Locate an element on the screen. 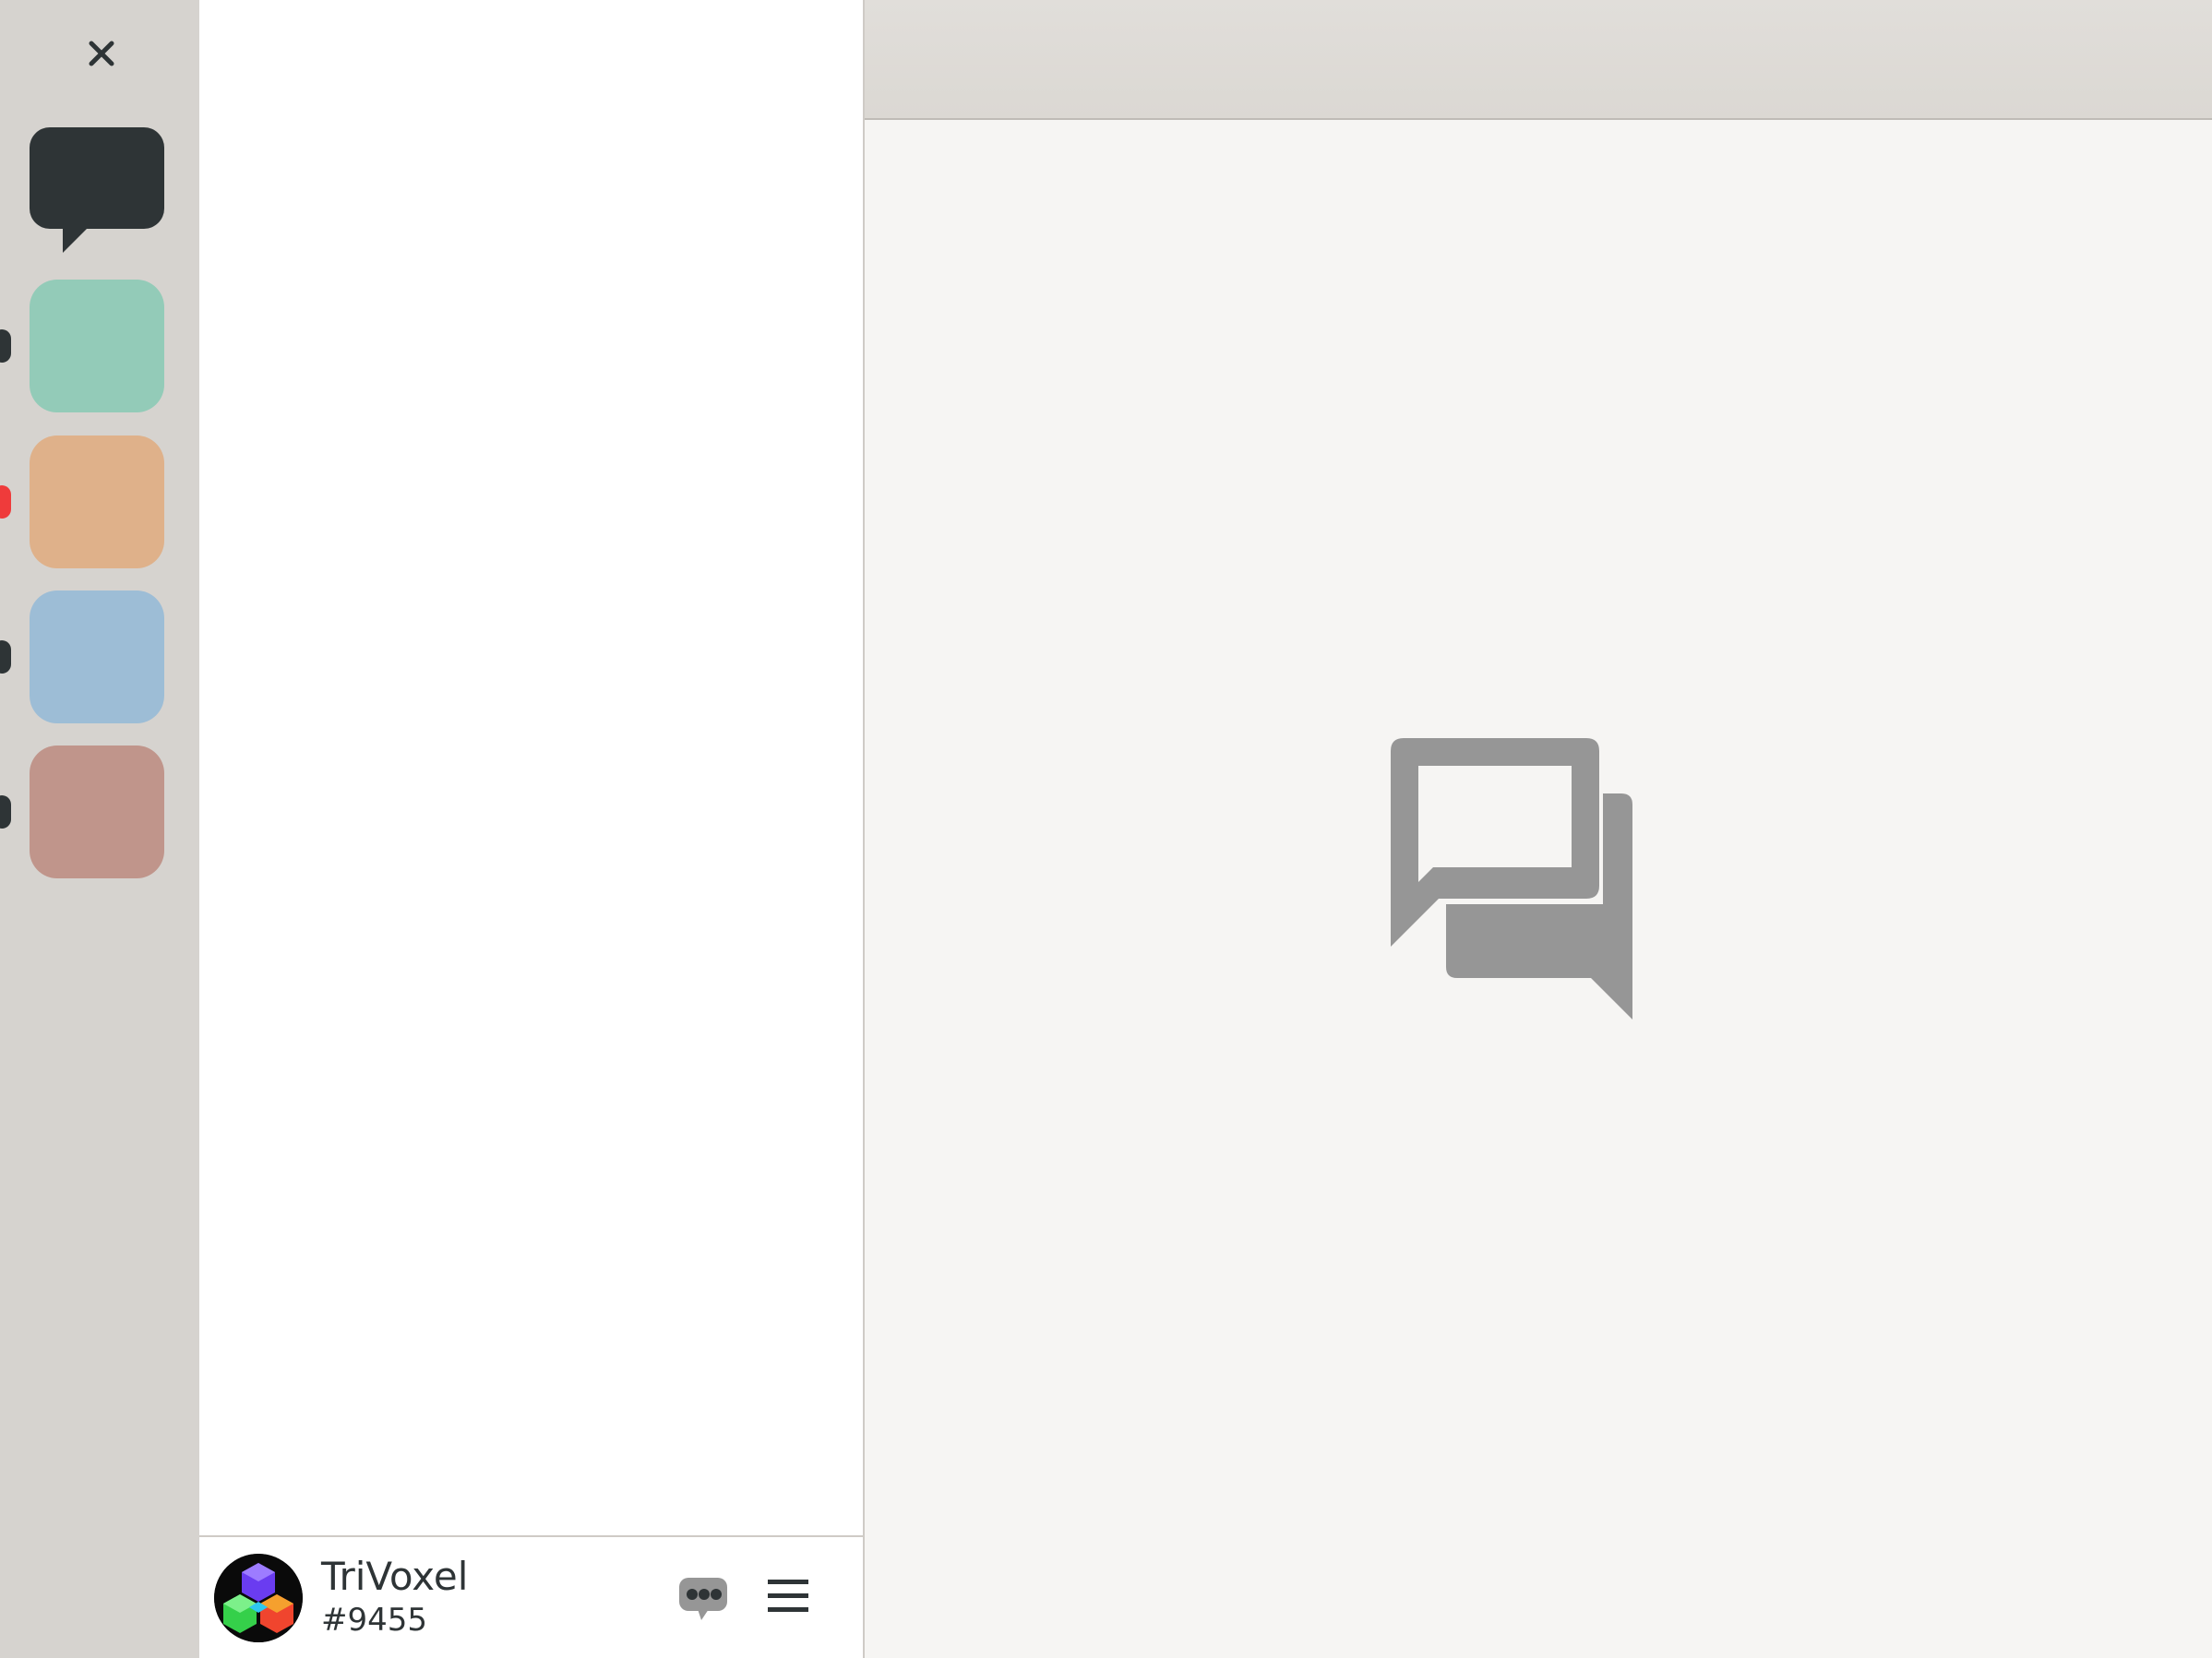 This screenshot has width=2212, height=1658. chat-bubble-icon is located at coordinates (97, 190).